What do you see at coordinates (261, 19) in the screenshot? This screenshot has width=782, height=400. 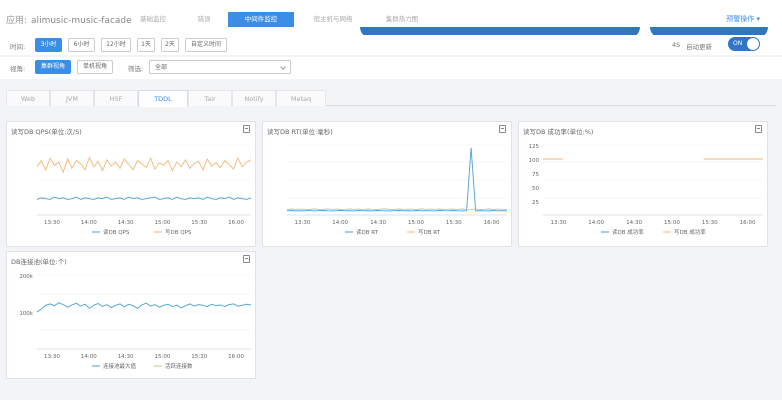 I see `tab-middleware-monitor: 中间件监控` at bounding box center [261, 19].